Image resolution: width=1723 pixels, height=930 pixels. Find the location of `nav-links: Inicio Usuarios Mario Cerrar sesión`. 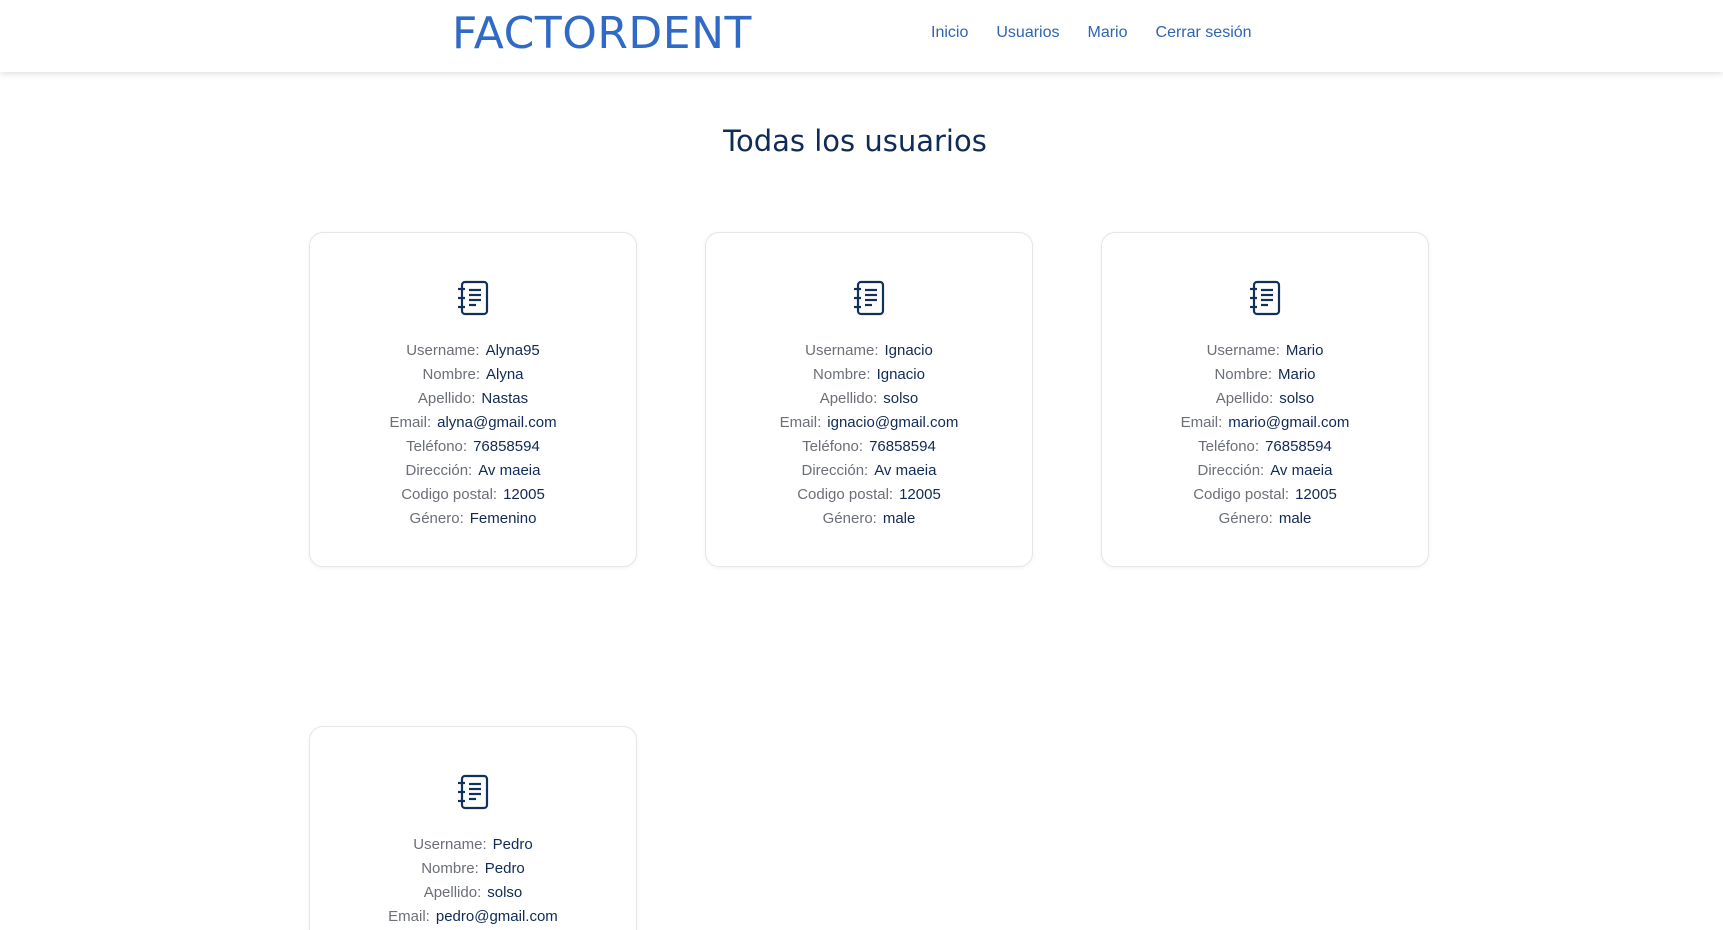

nav-links: Inicio Usuarios Mario Cerrar sesión is located at coordinates (1091, 33).